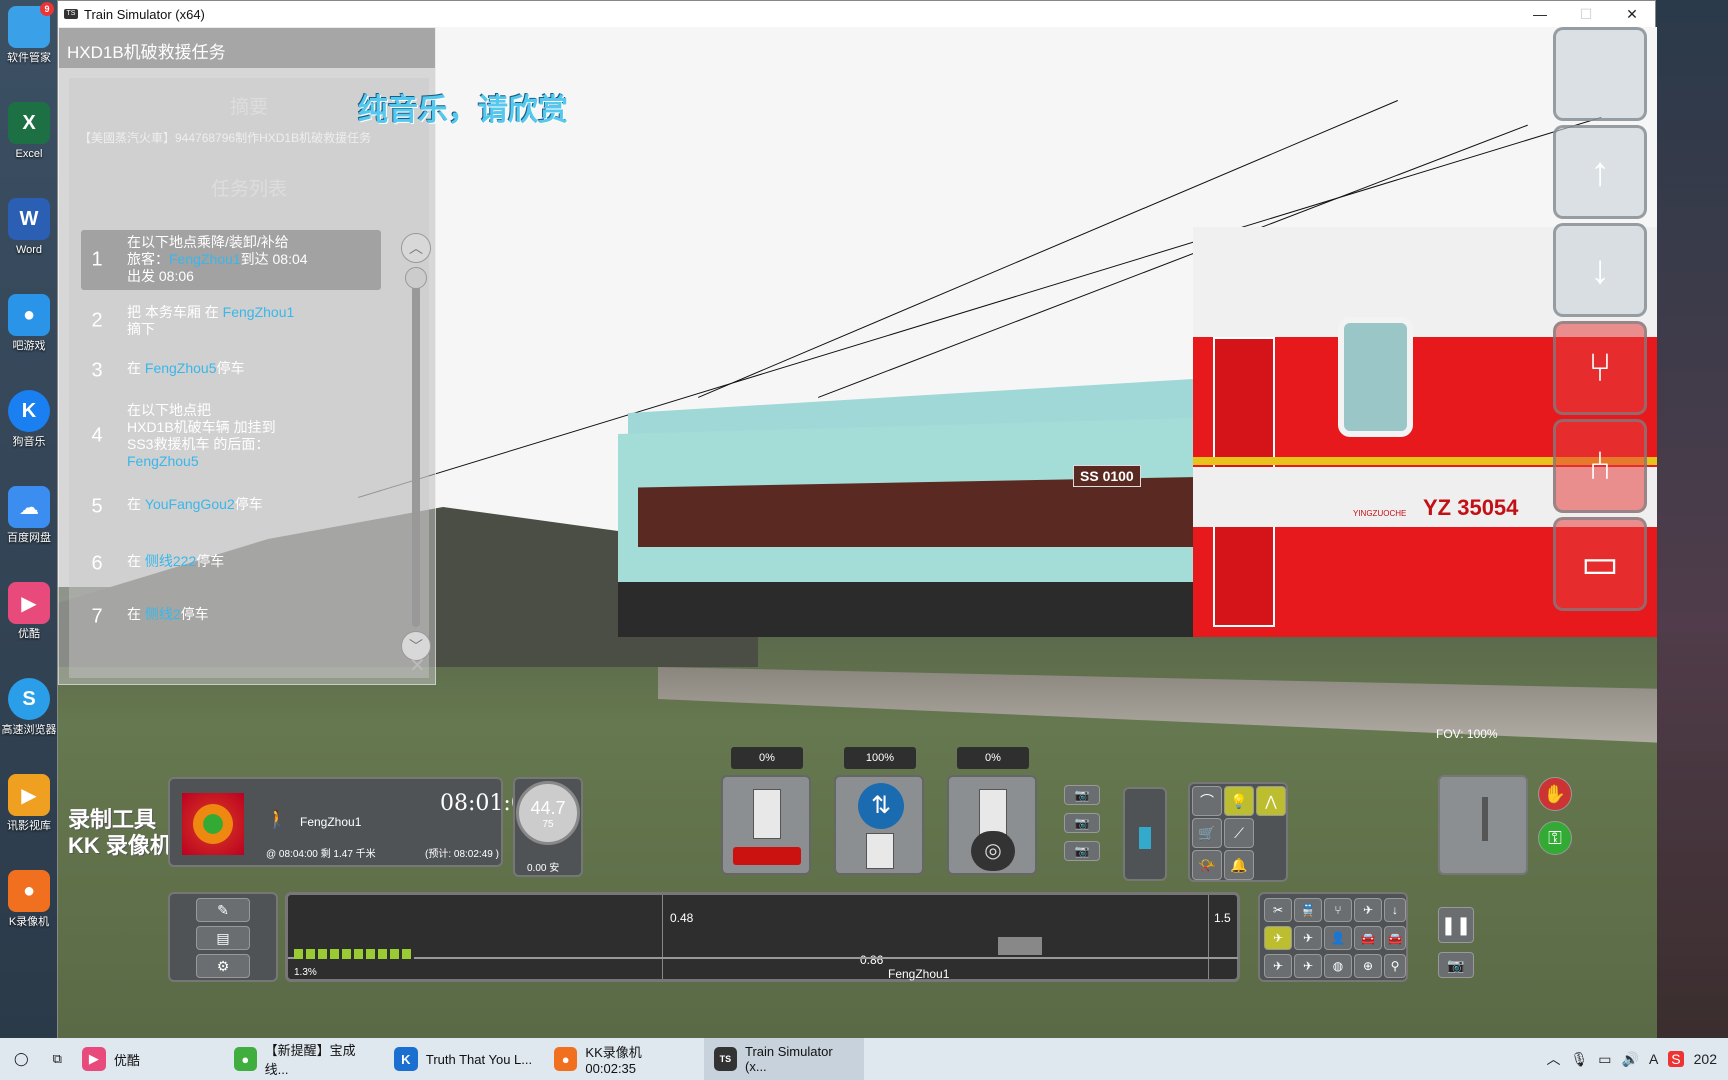 The height and width of the screenshot is (1080, 1728). What do you see at coordinates (1338, 910) in the screenshot?
I see `switch-icon: ⑂` at bounding box center [1338, 910].